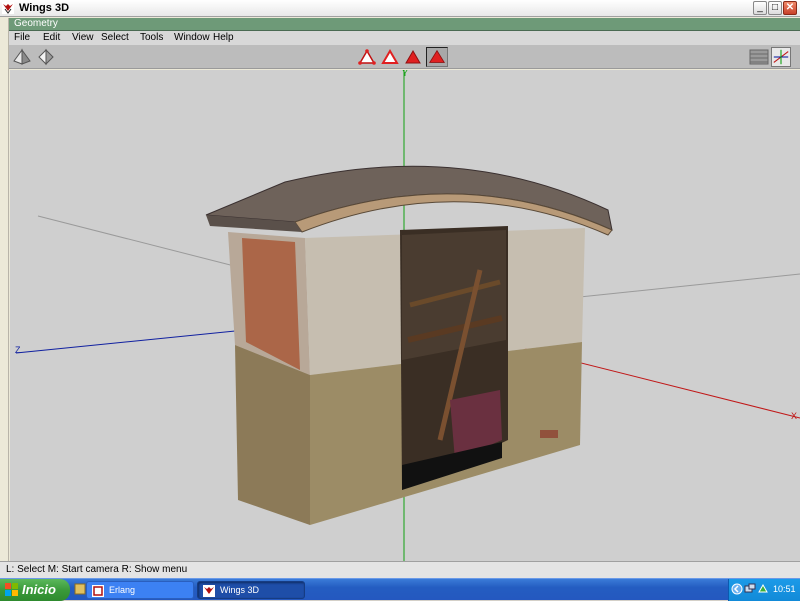 This screenshot has height=601, width=800. I want to click on geometry-label: Geometry, so click(36, 23).